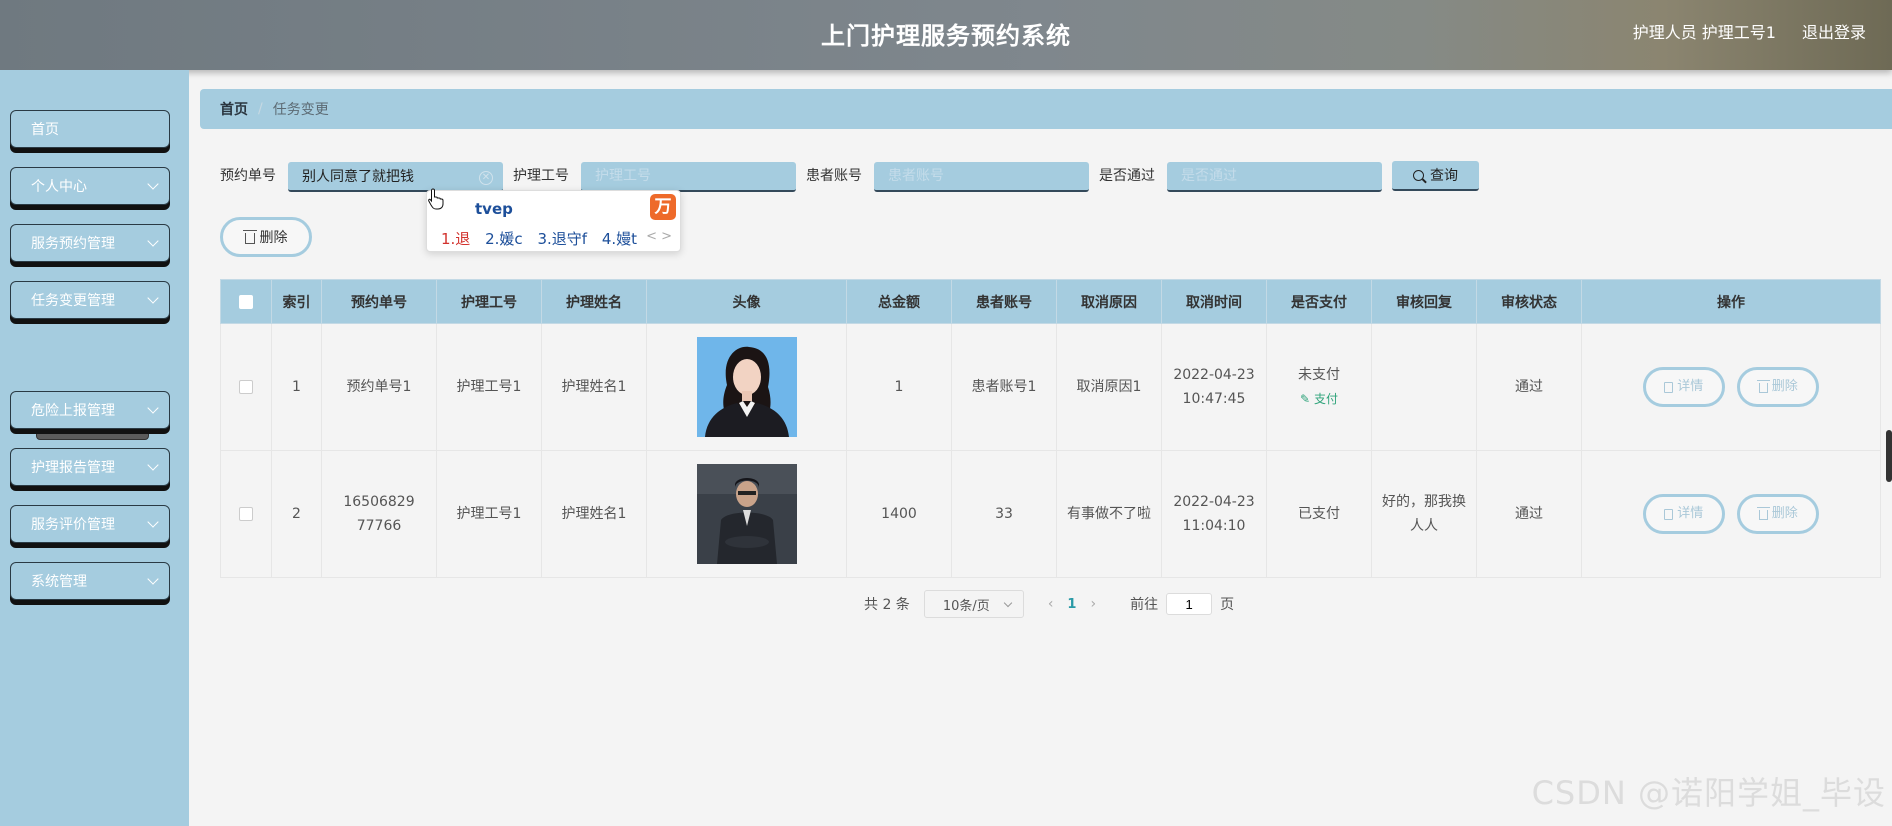 This screenshot has width=1892, height=826. Describe the element at coordinates (663, 207) in the screenshot. I see `ime-logo-icon: 万` at that location.